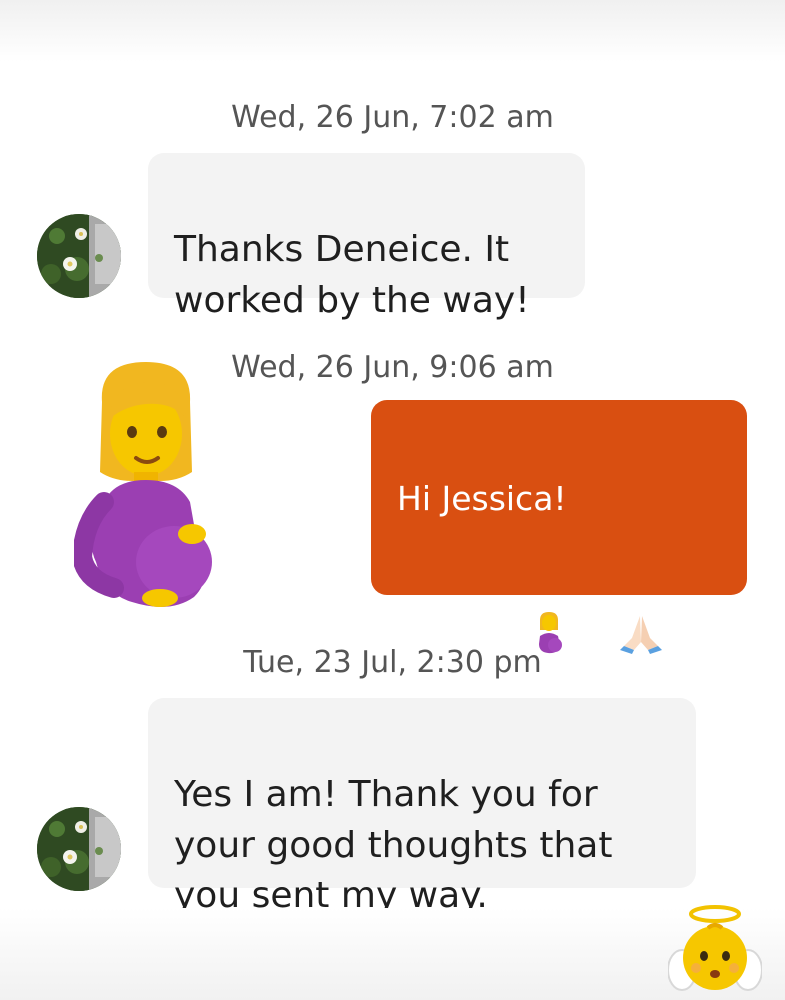 The height and width of the screenshot is (1000, 785). Describe the element at coordinates (559, 527) in the screenshot. I see `outgoing-message-bubble: Hi Jessica! Are you ??` at that location.